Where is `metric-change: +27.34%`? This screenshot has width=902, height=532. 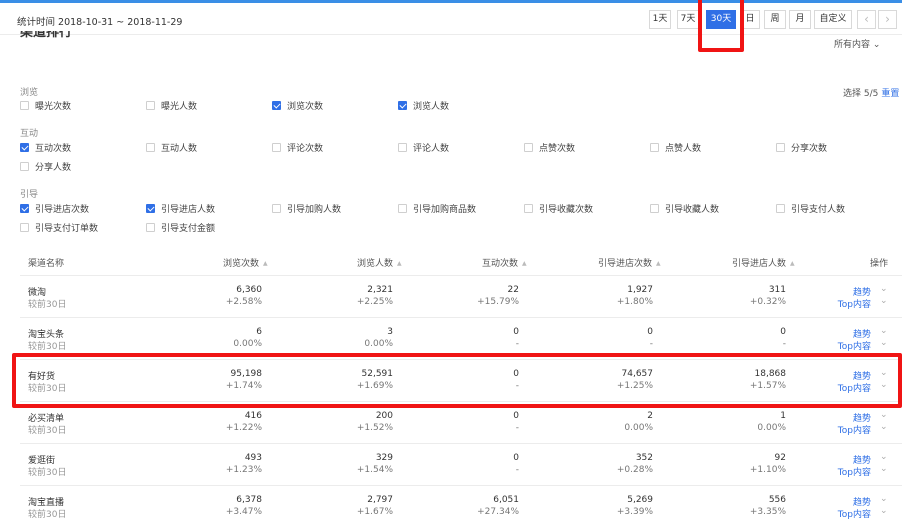 metric-change: +27.34% is located at coordinates (498, 512).